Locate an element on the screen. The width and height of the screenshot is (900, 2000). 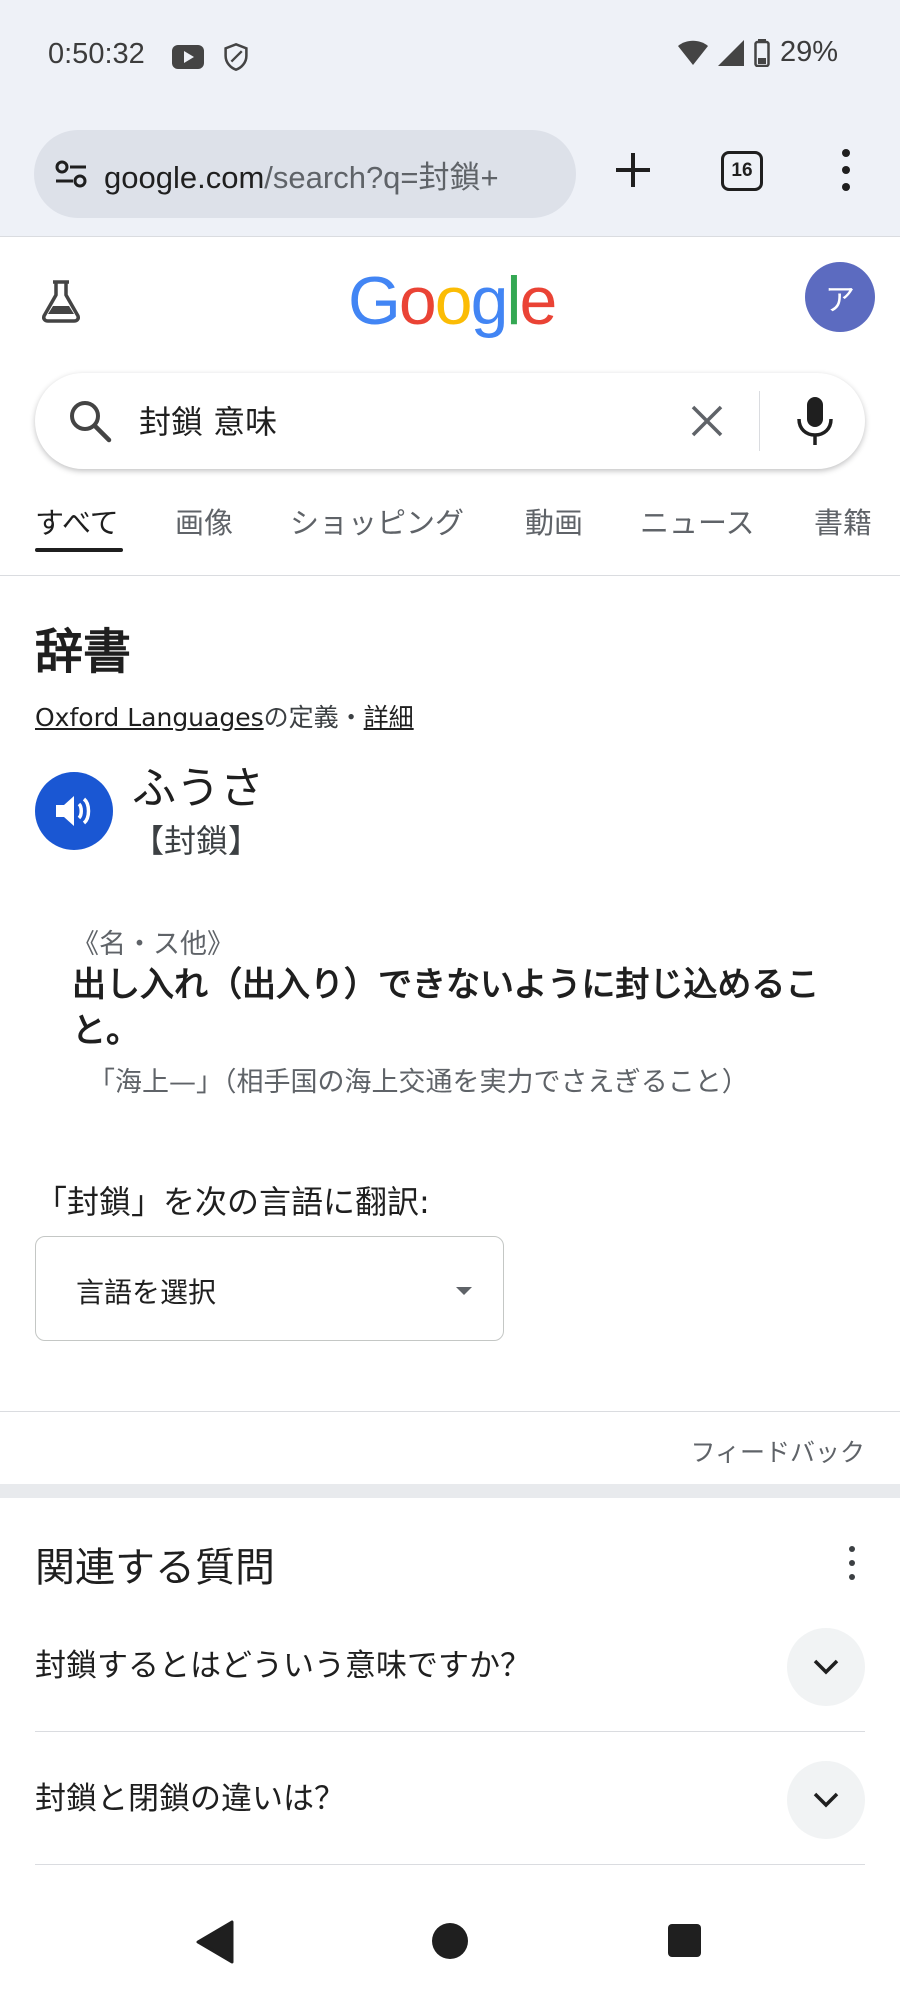
system-navigation-bar is located at coordinates (450, 1940).